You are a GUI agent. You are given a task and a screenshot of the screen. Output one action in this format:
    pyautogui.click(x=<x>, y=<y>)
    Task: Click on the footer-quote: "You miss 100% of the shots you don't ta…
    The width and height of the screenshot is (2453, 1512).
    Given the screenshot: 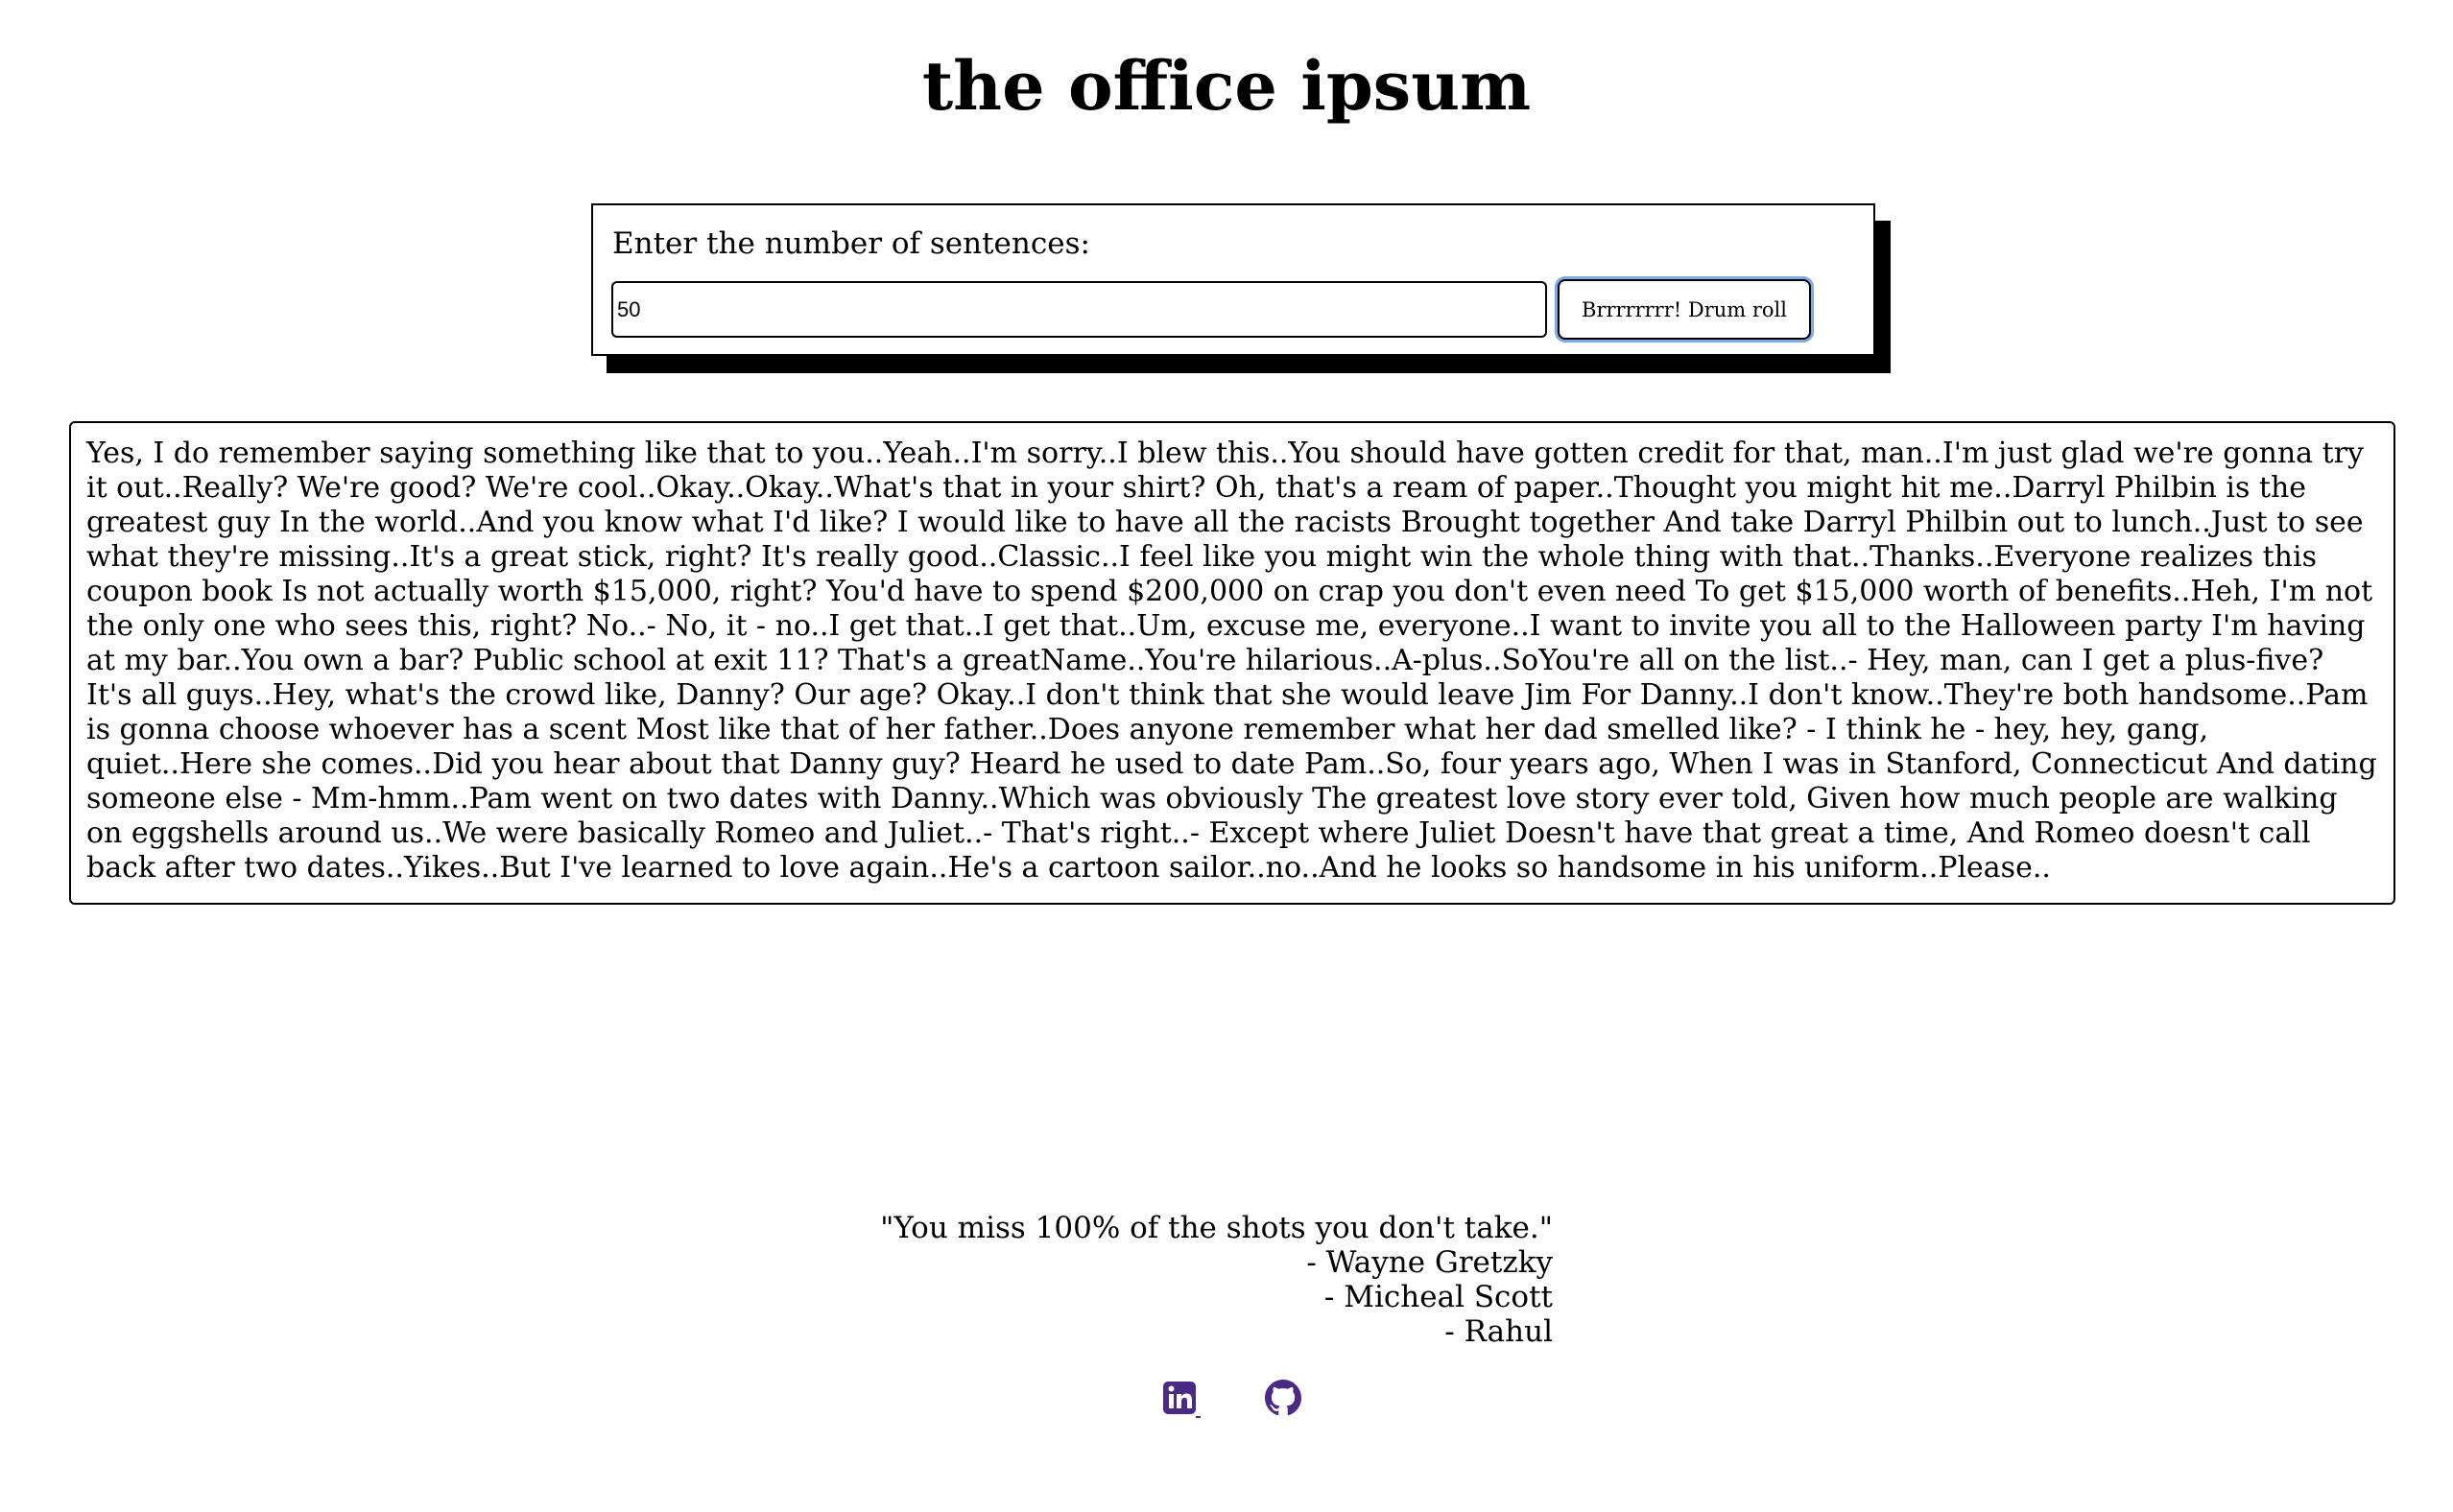 What is the action you would take?
    pyautogui.click(x=1160, y=1280)
    